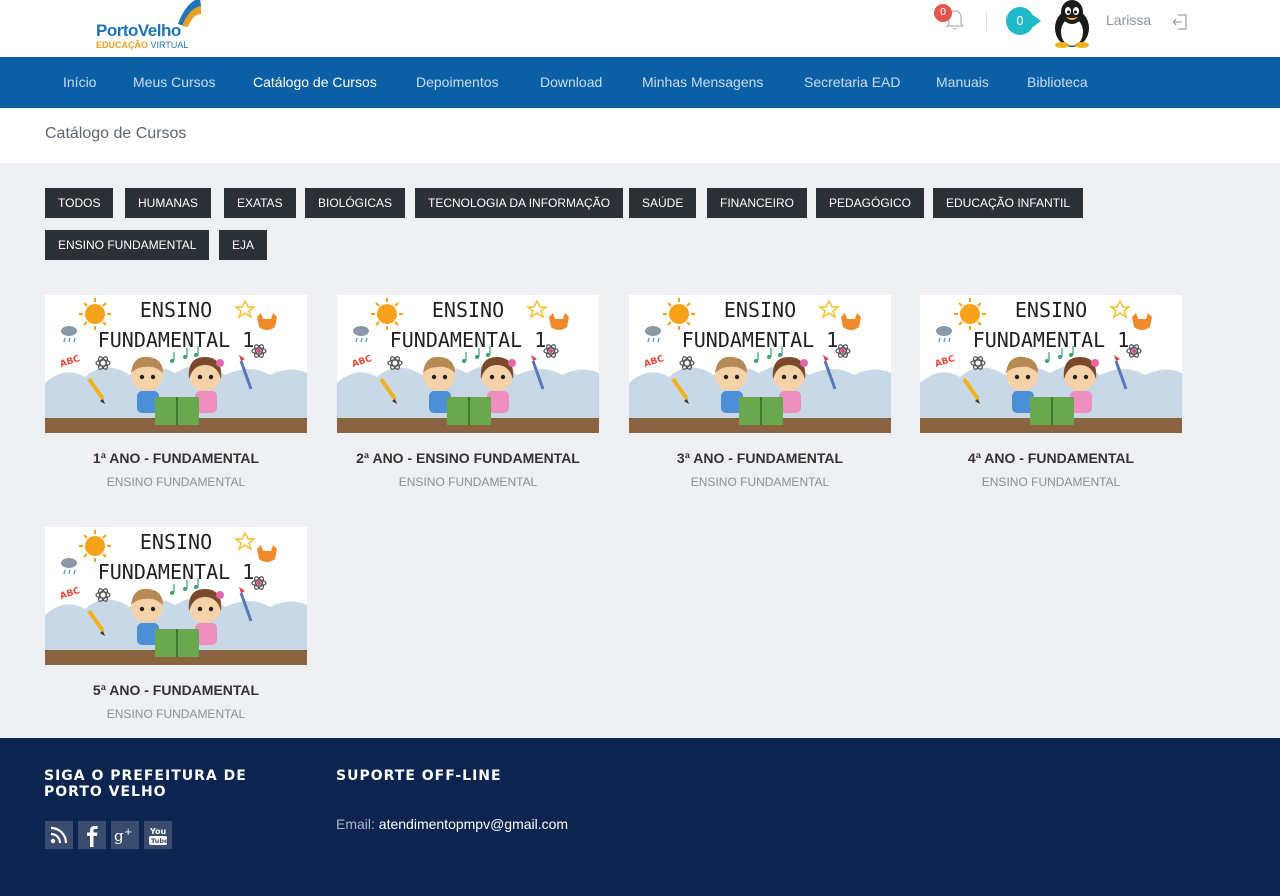 Image resolution: width=1280 pixels, height=896 pixels. What do you see at coordinates (243, 245) in the screenshot?
I see `filter-eja: EJA` at bounding box center [243, 245].